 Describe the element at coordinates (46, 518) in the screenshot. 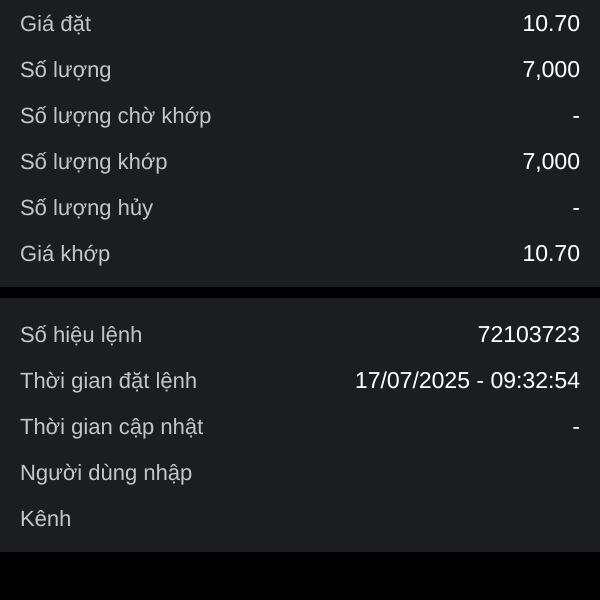

I see `field-label: Kênh` at that location.